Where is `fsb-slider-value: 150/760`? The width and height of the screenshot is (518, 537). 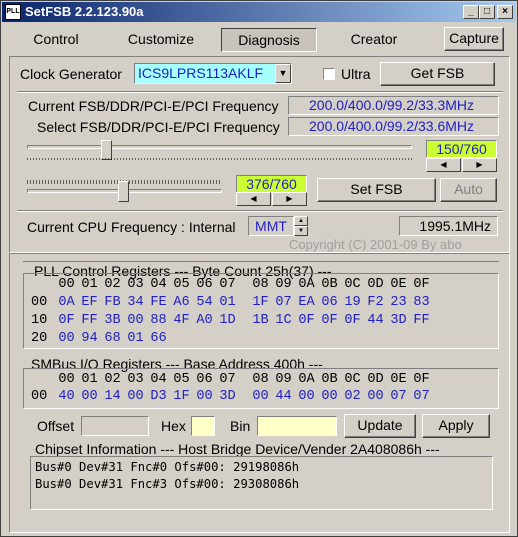 fsb-slider-value: 150/760 is located at coordinates (461, 149).